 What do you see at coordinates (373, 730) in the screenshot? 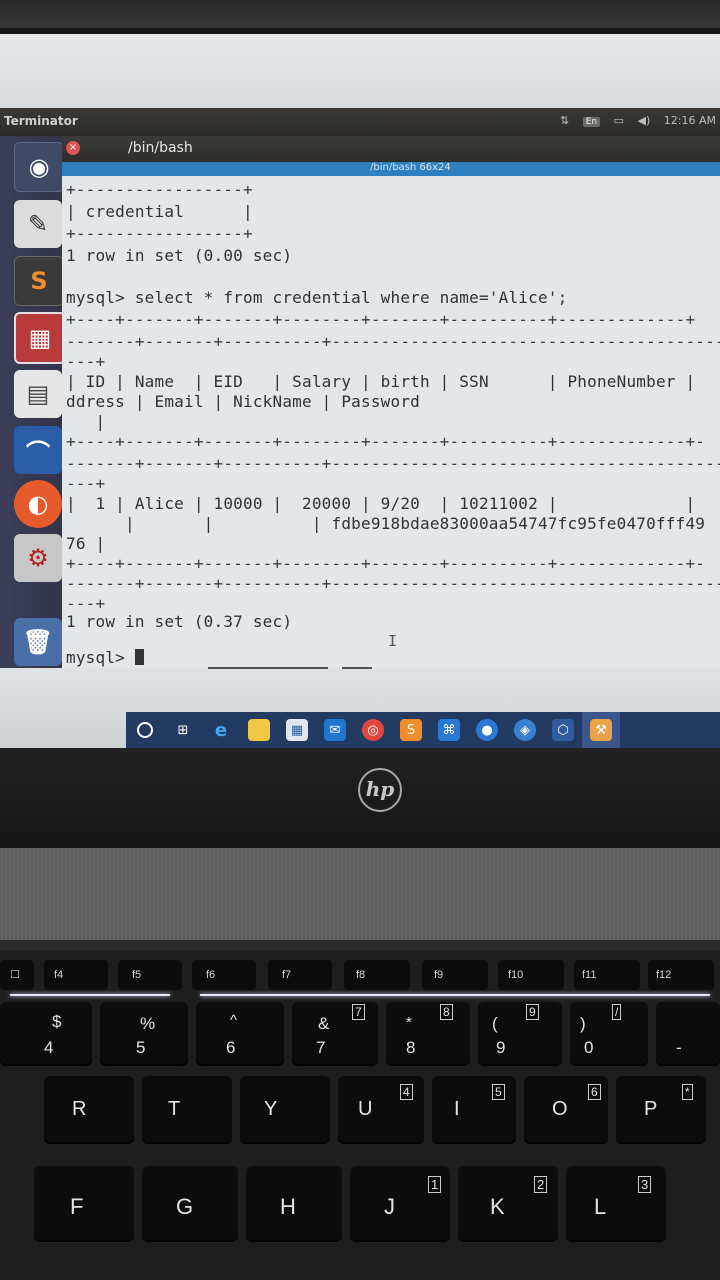
I see `chrome-icon: ◎` at bounding box center [373, 730].